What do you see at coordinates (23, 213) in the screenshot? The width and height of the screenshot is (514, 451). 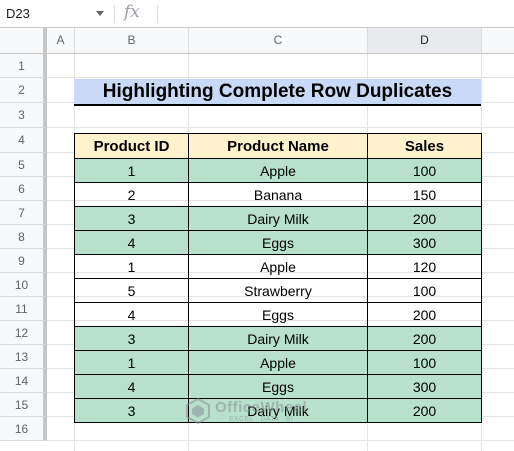 I see `row-header-7: 7` at bounding box center [23, 213].